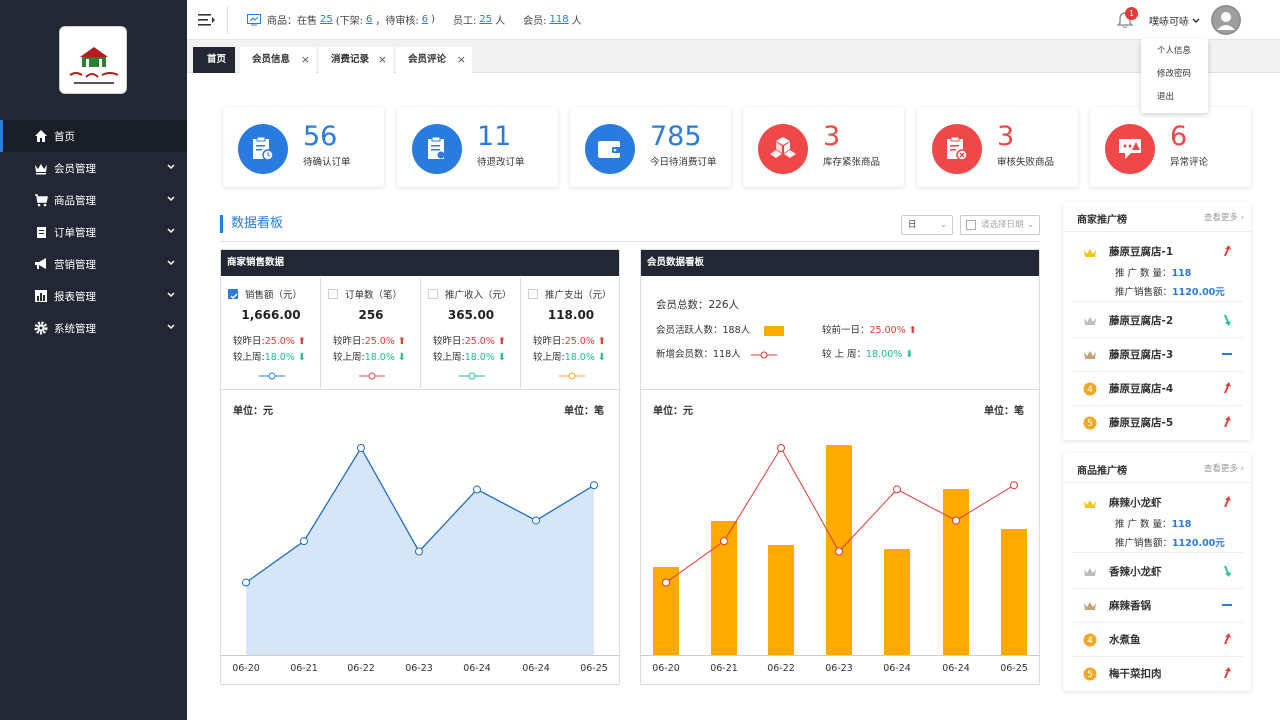 This screenshot has height=720, width=1280. I want to click on menu-item-change-password: 修改密码, so click(1174, 74).